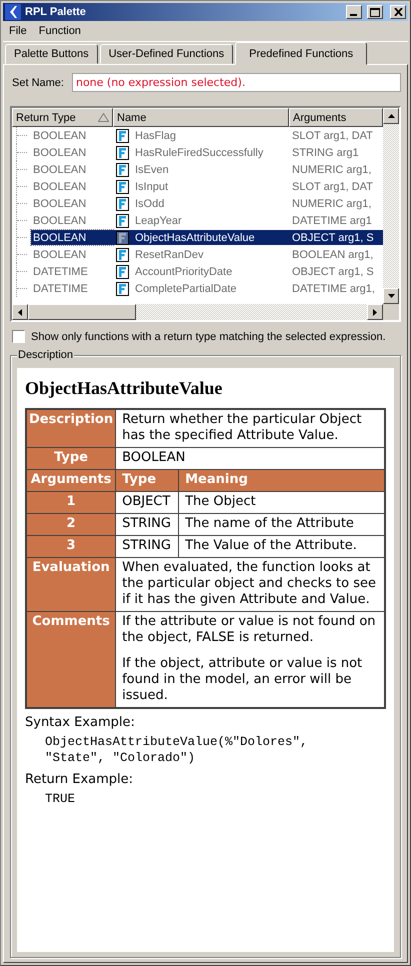  Describe the element at coordinates (186, 288) in the screenshot. I see `table-cell: CompletePartialDate` at that location.